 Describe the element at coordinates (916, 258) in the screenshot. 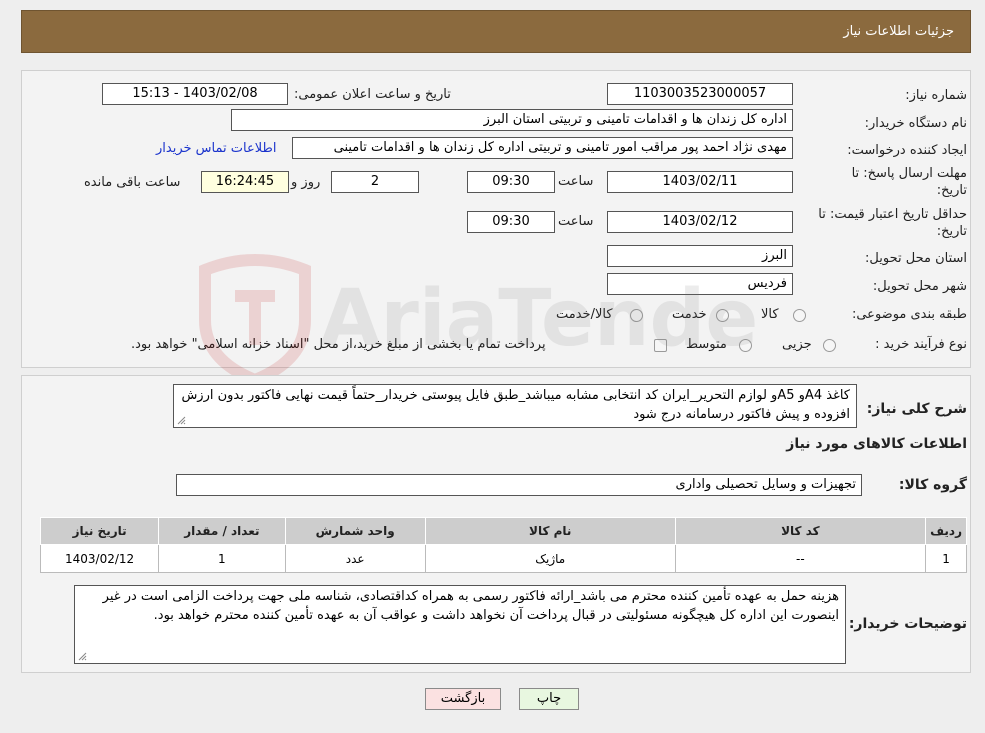

I see `province-label: استان محل تحویل:` at that location.